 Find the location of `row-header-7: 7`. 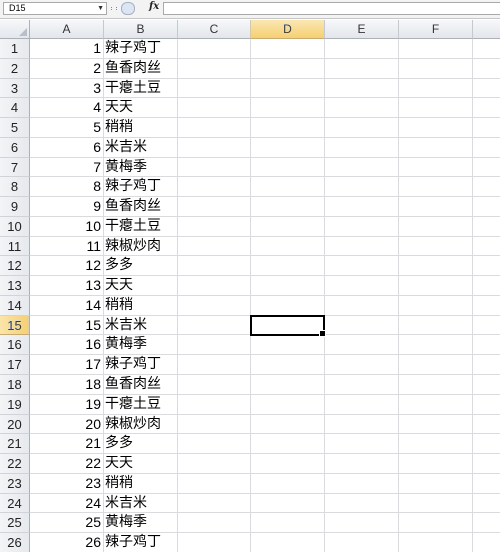

row-header-7: 7 is located at coordinates (15, 167).